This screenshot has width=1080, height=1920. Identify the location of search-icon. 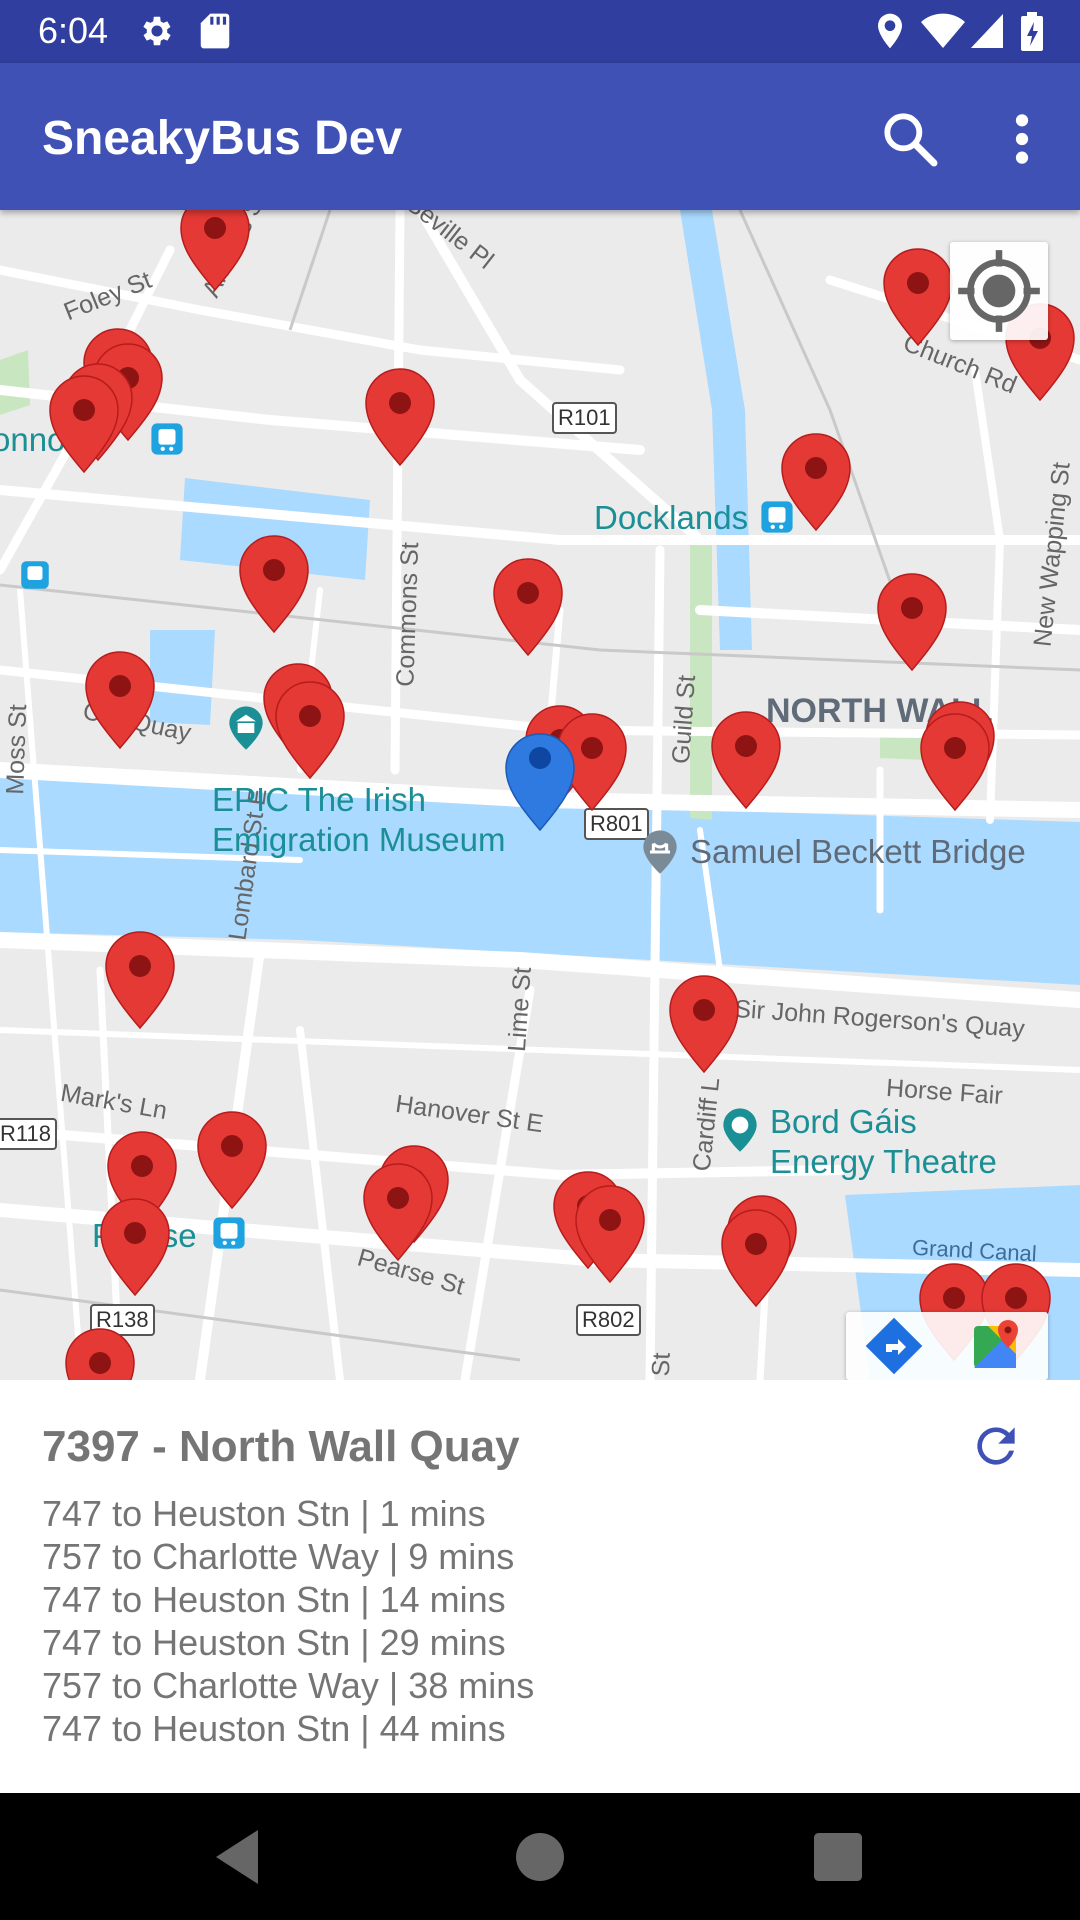
(910, 139).